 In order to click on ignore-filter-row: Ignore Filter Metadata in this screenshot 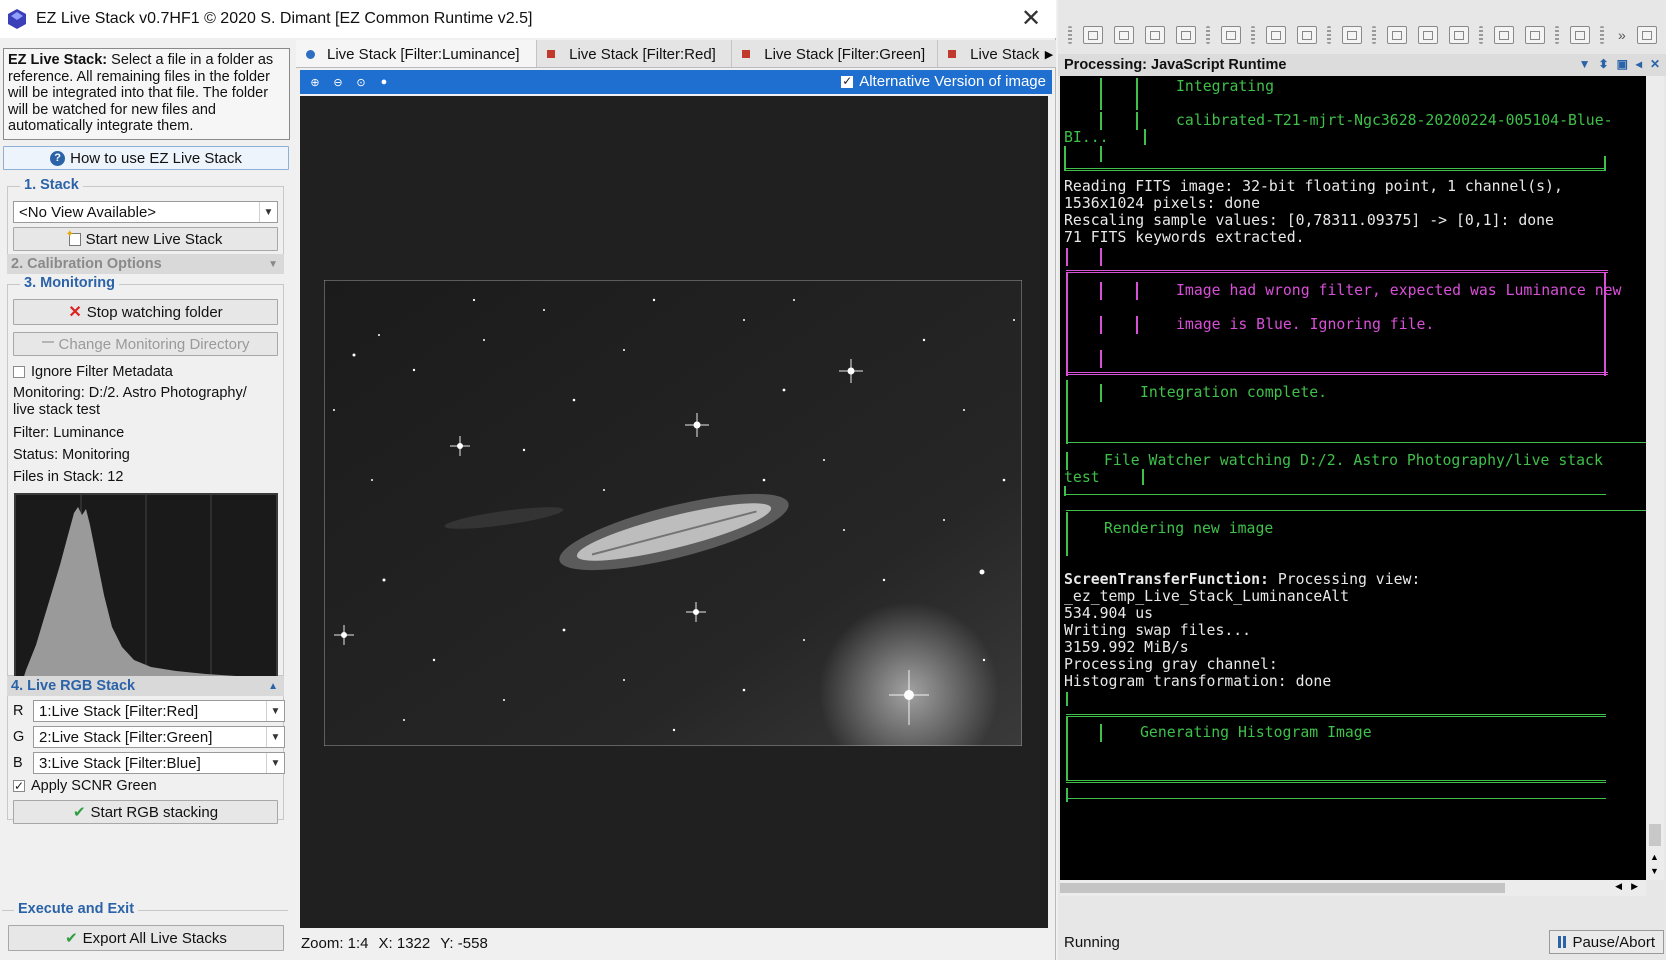, I will do `click(93, 372)`.